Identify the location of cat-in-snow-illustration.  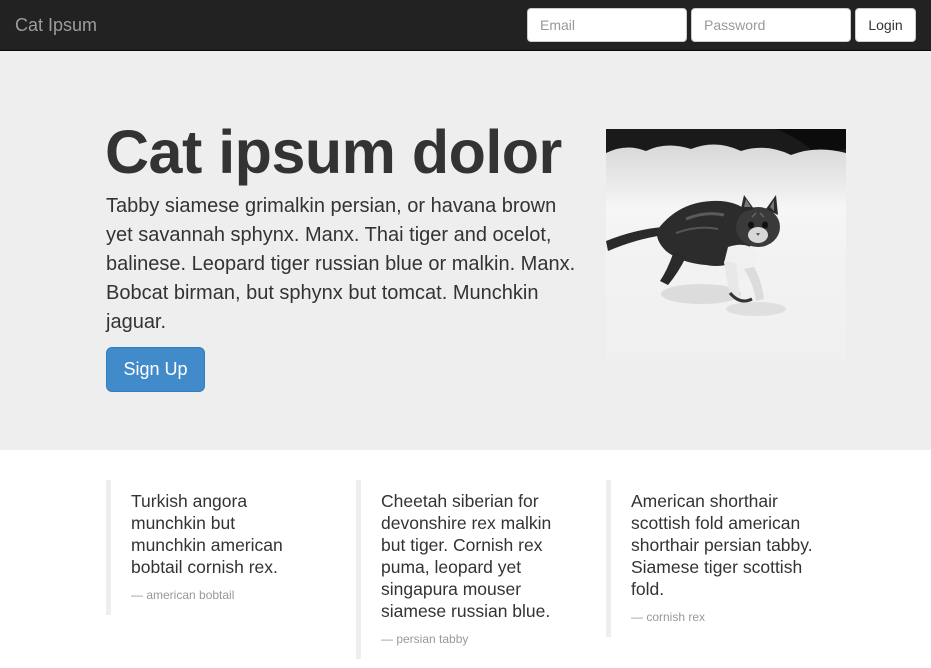
(726, 244).